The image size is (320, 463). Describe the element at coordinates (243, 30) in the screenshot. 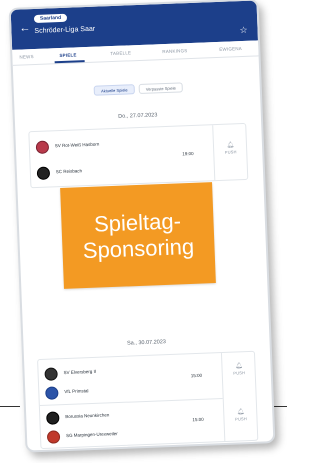

I see `favorite-star-icon: ☆` at that location.